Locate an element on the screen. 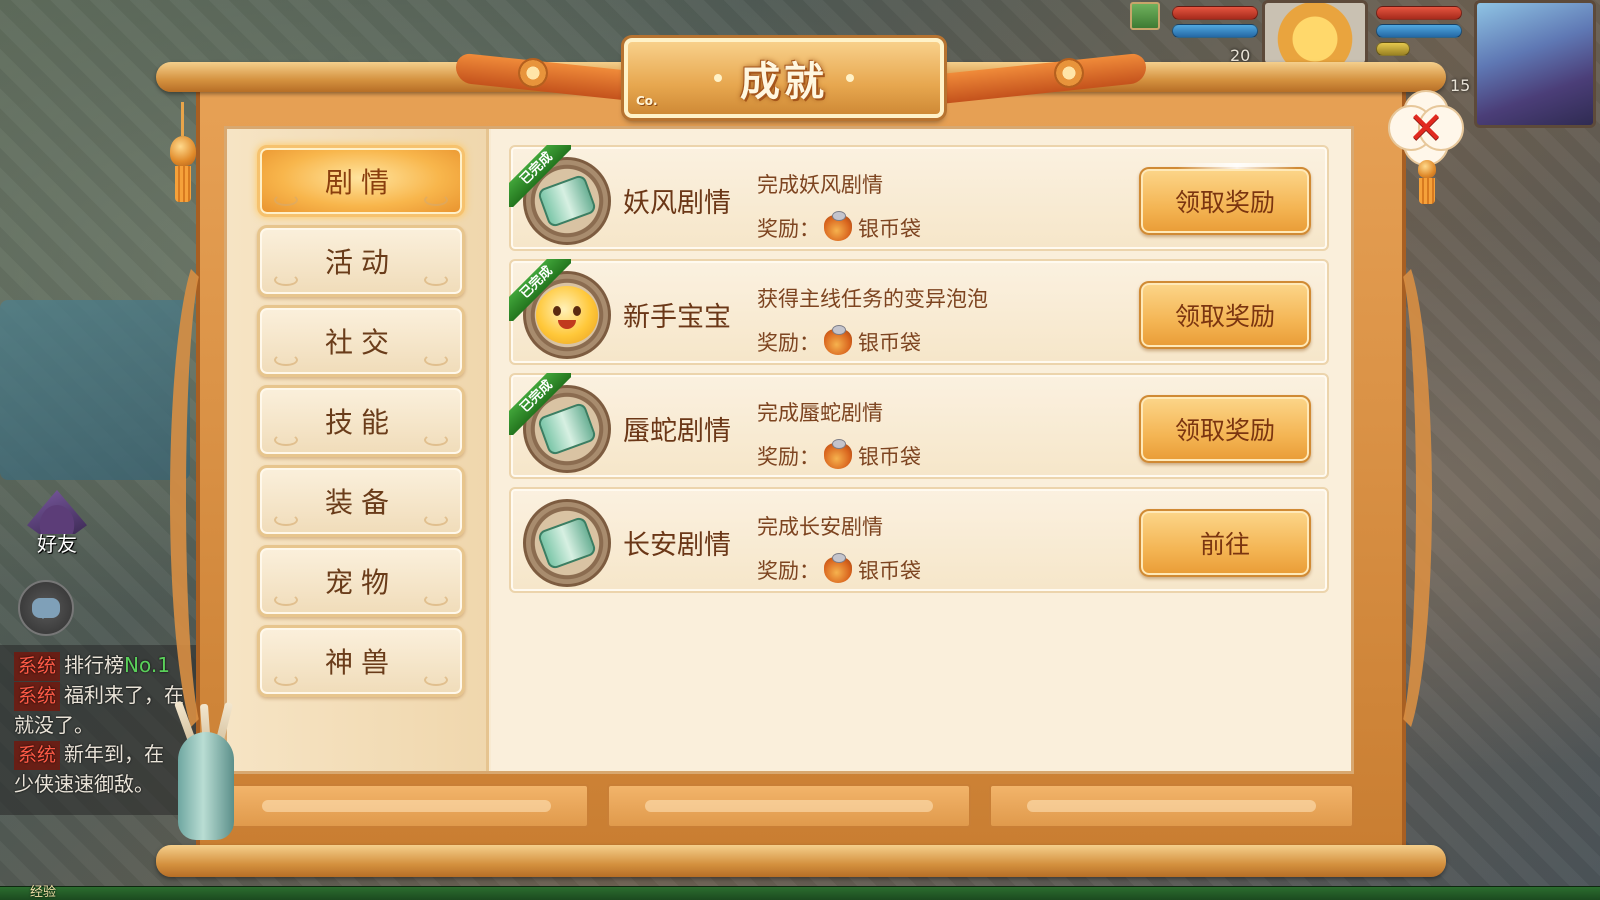  tassel-left is located at coordinates (183, 152).